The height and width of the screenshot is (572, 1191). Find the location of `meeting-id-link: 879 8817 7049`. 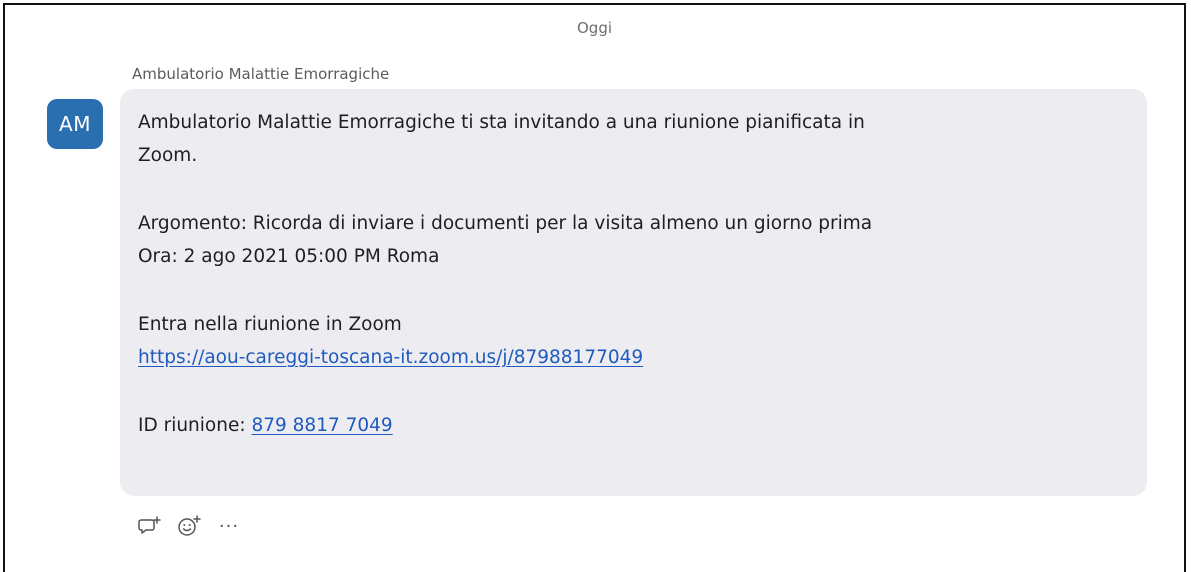

meeting-id-link: 879 8817 7049 is located at coordinates (321, 425).